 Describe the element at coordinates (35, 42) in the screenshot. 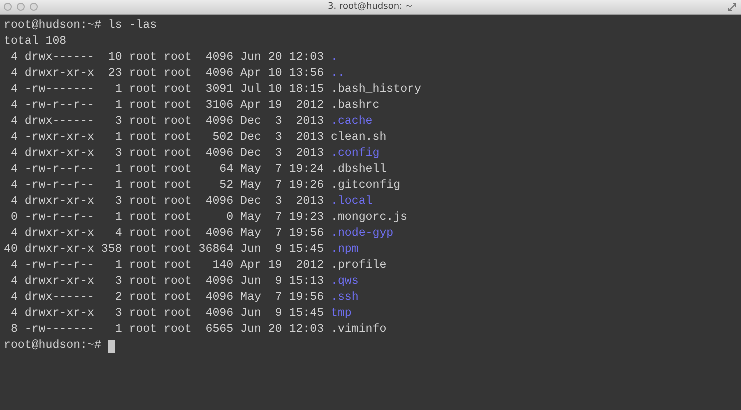

I see `total-line: total 108` at that location.